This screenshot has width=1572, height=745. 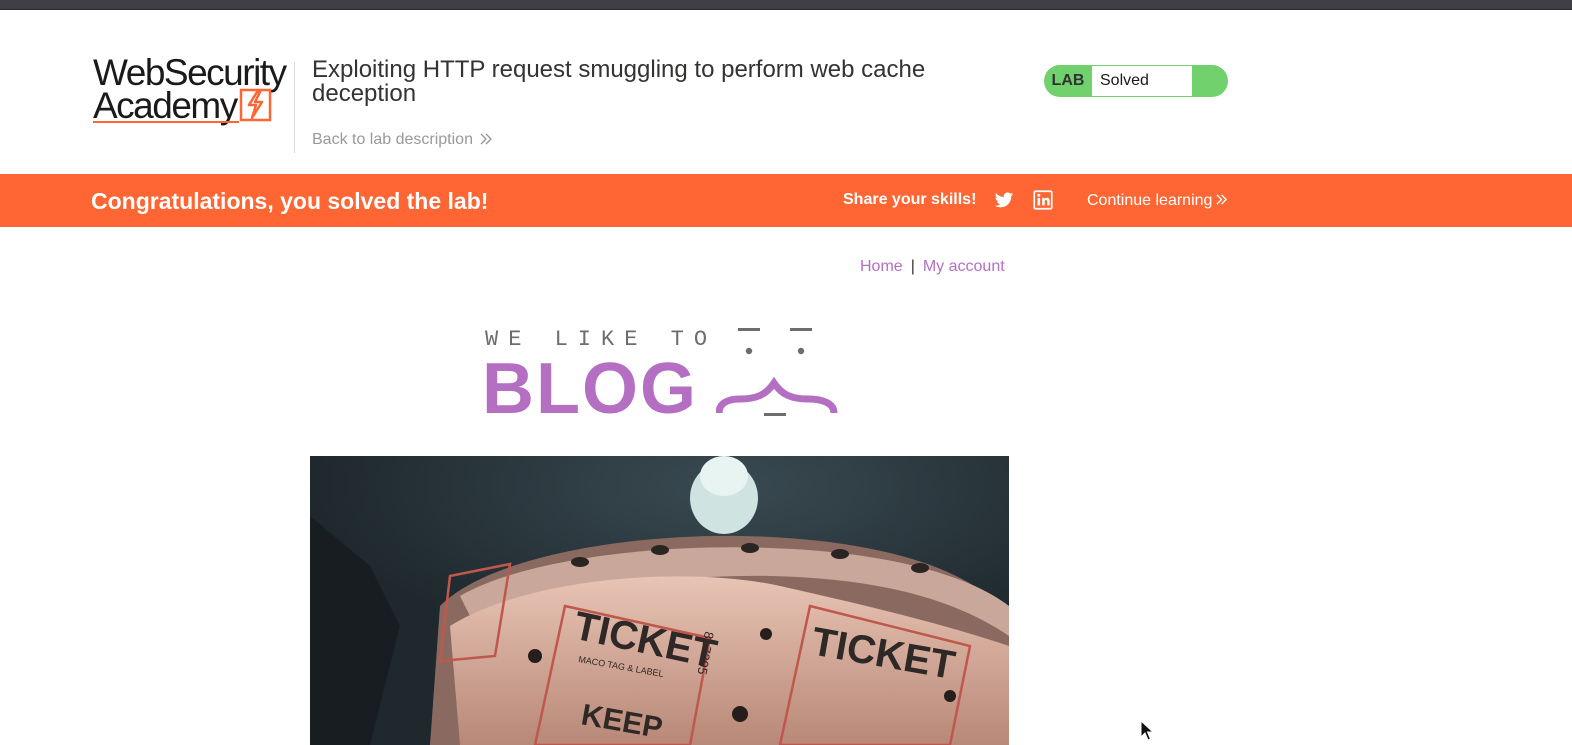 I want to click on nav-my-account-link: My account, so click(x=964, y=266).